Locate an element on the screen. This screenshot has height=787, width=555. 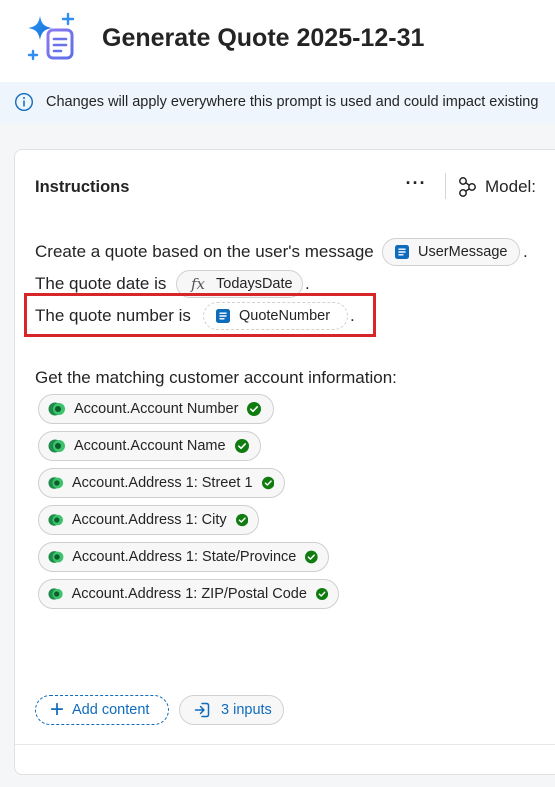
account-field-chip: Account.Account Name is located at coordinates (149, 446).